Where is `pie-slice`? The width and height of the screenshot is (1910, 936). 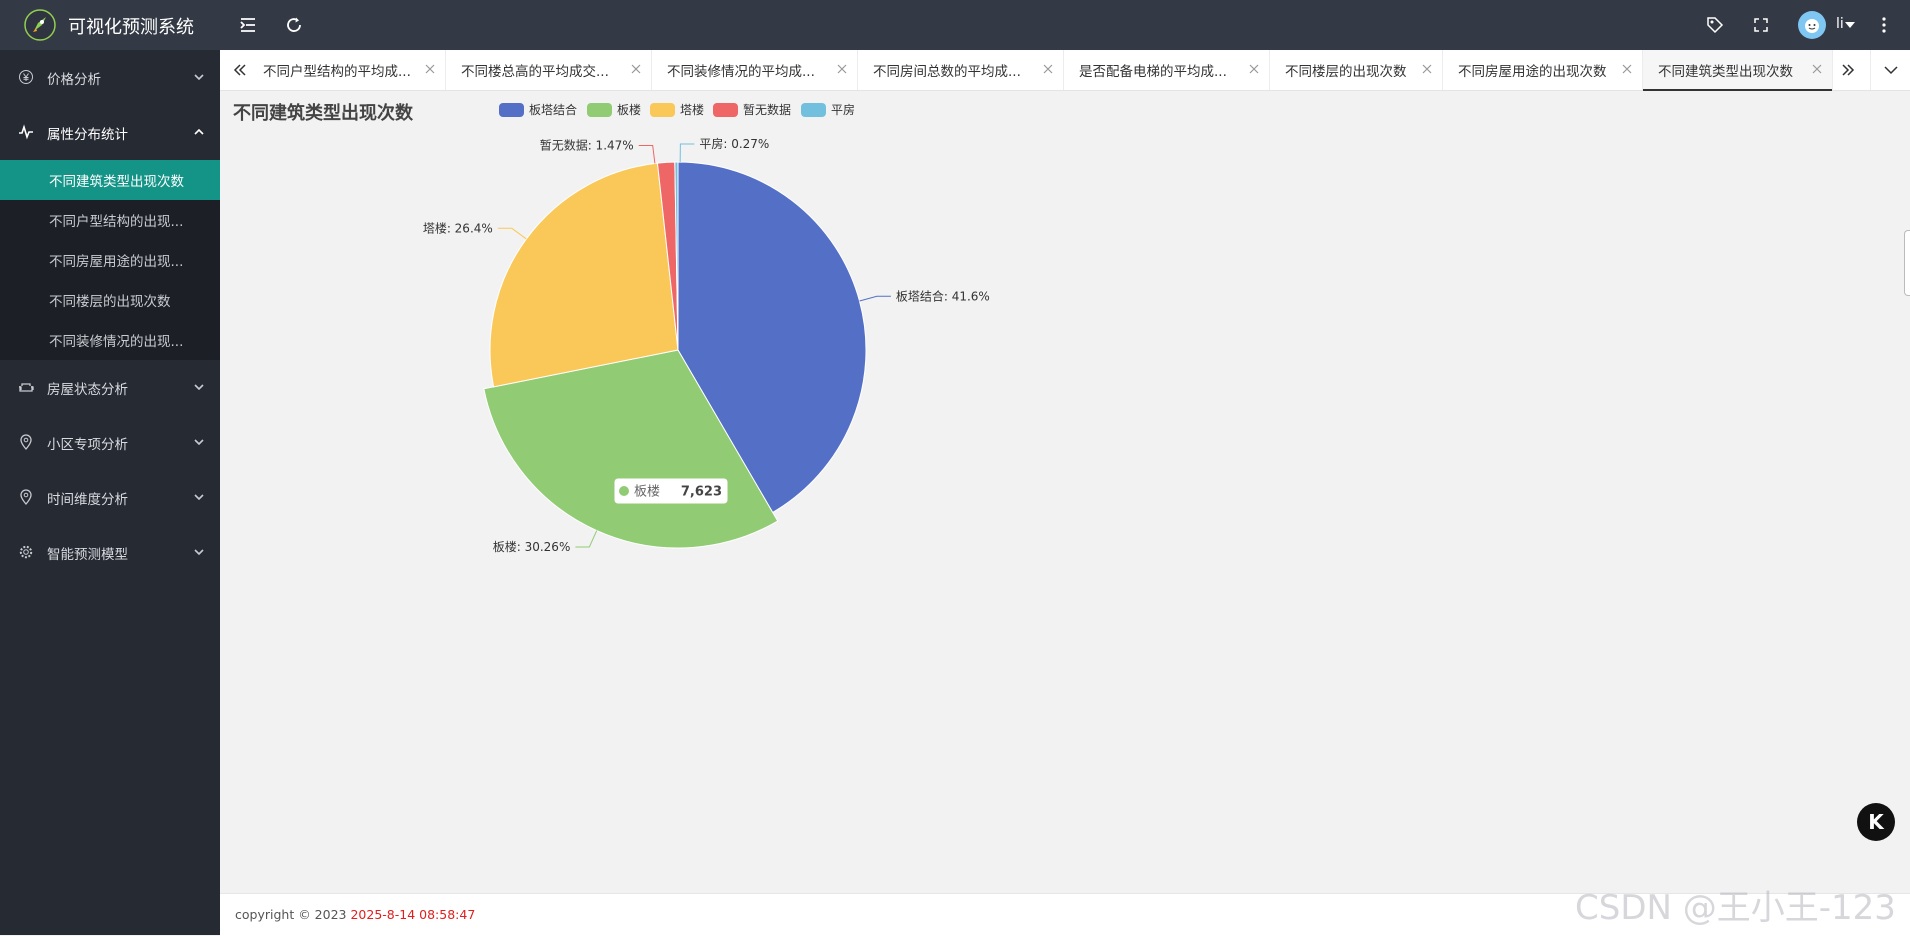
pie-slice is located at coordinates (584, 275).